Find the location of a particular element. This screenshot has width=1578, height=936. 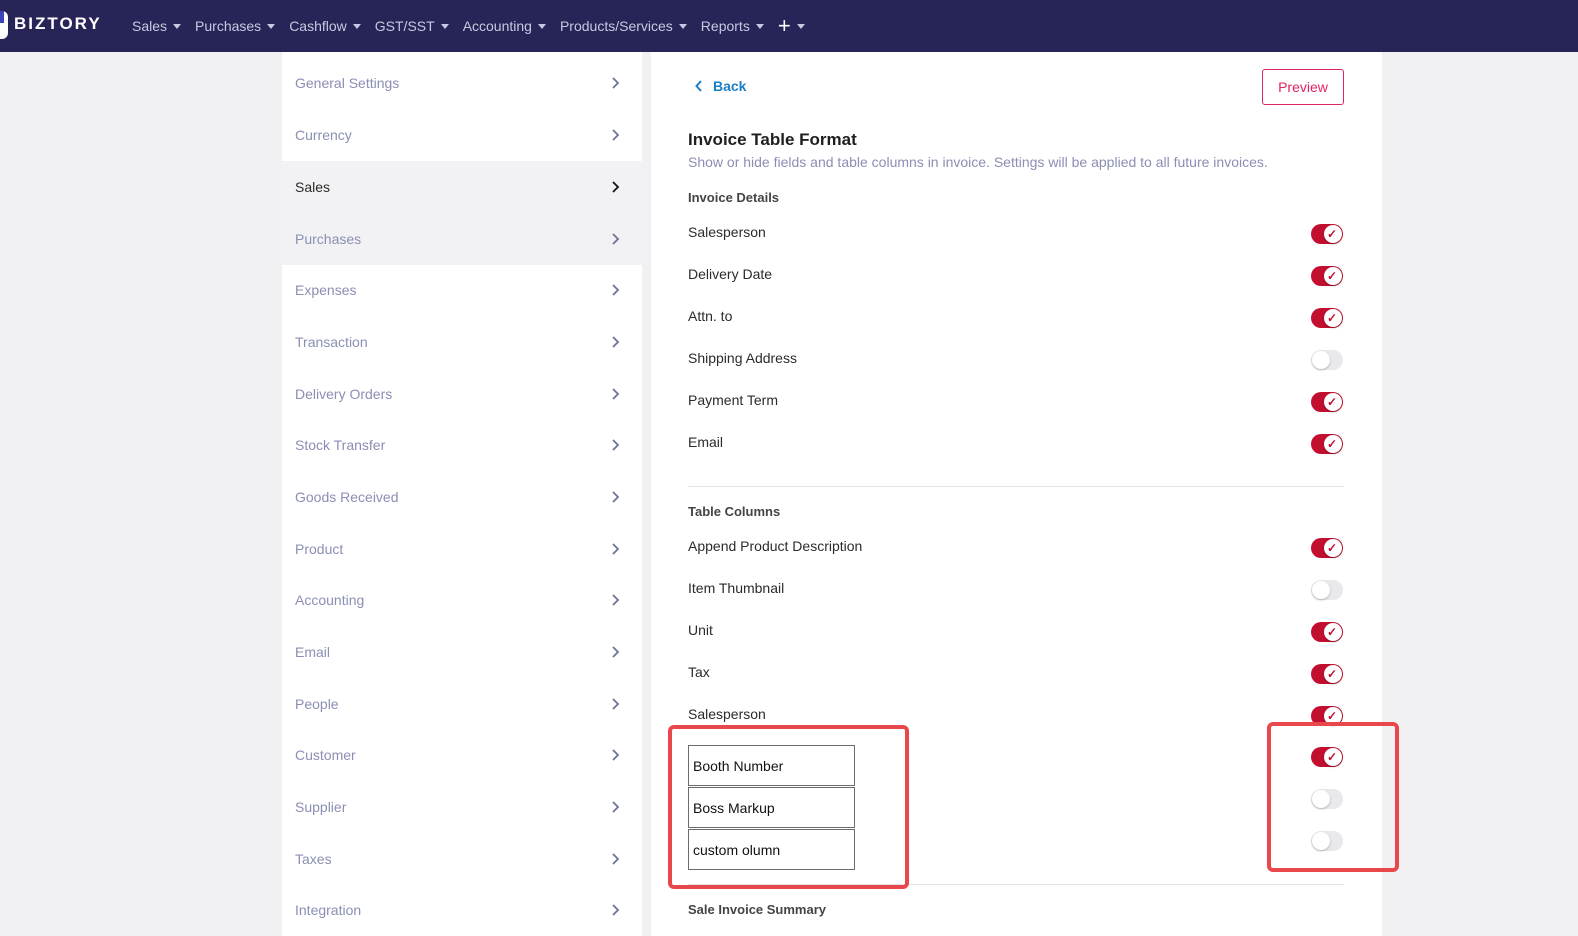

toggle-email: ✓ is located at coordinates (1327, 444).